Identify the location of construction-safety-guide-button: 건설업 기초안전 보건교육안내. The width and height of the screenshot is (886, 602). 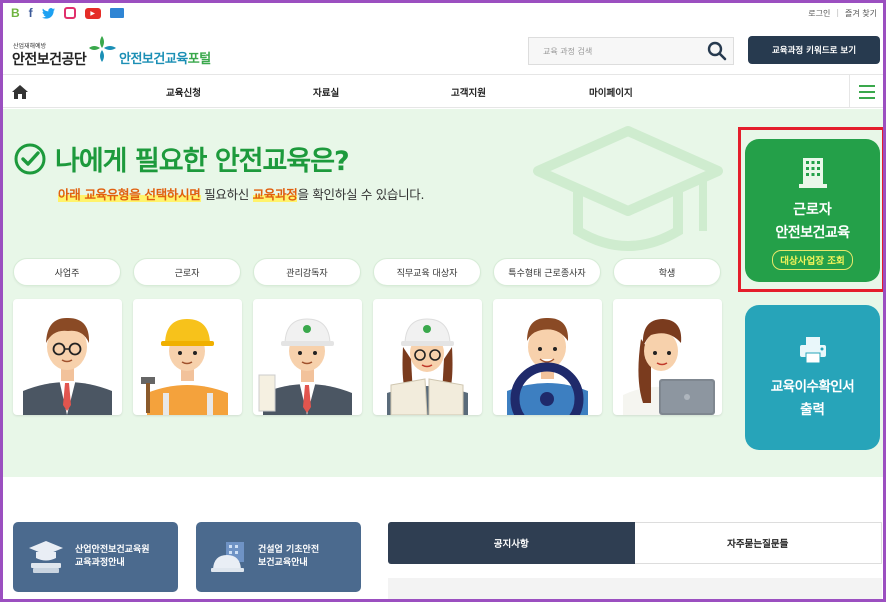
(278, 557).